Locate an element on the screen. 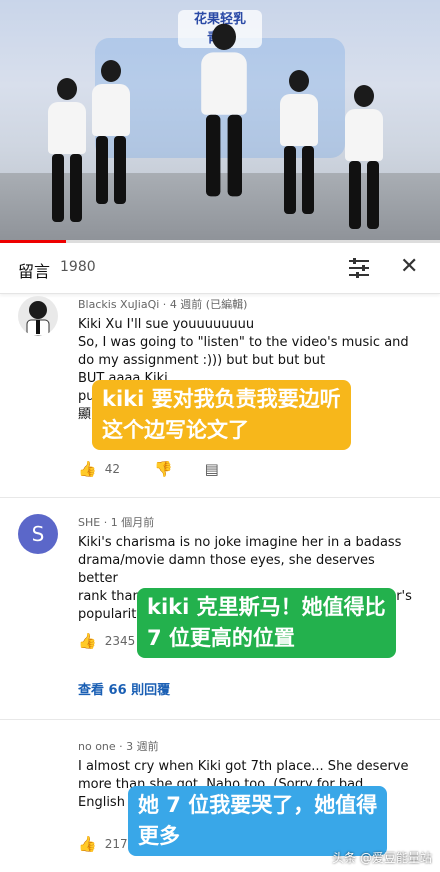 The height and width of the screenshot is (872, 440). caption-overlay: kiki 克里斯马！她值得比 7 位更高的位置 is located at coordinates (266, 623).